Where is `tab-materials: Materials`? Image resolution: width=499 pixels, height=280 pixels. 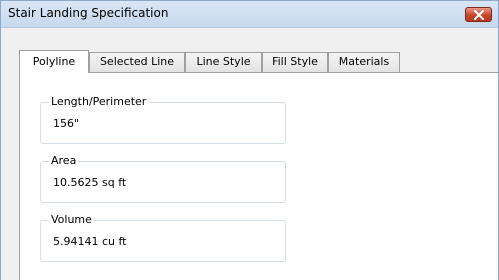 tab-materials: Materials is located at coordinates (364, 62).